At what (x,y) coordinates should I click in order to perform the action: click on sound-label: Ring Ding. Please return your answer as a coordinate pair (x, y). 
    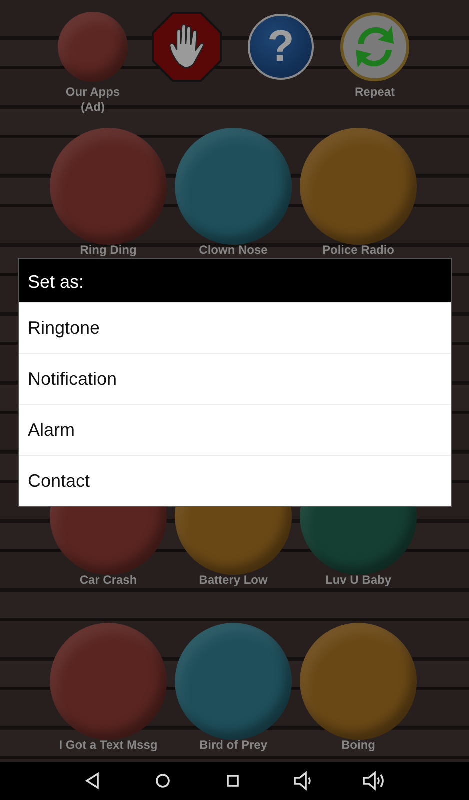
    Looking at the image, I should click on (108, 250).